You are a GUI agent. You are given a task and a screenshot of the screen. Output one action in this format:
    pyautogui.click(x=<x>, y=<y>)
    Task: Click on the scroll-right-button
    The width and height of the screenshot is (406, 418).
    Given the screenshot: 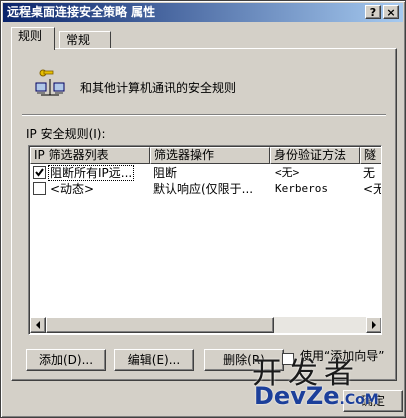 What is the action you would take?
    pyautogui.click(x=373, y=325)
    